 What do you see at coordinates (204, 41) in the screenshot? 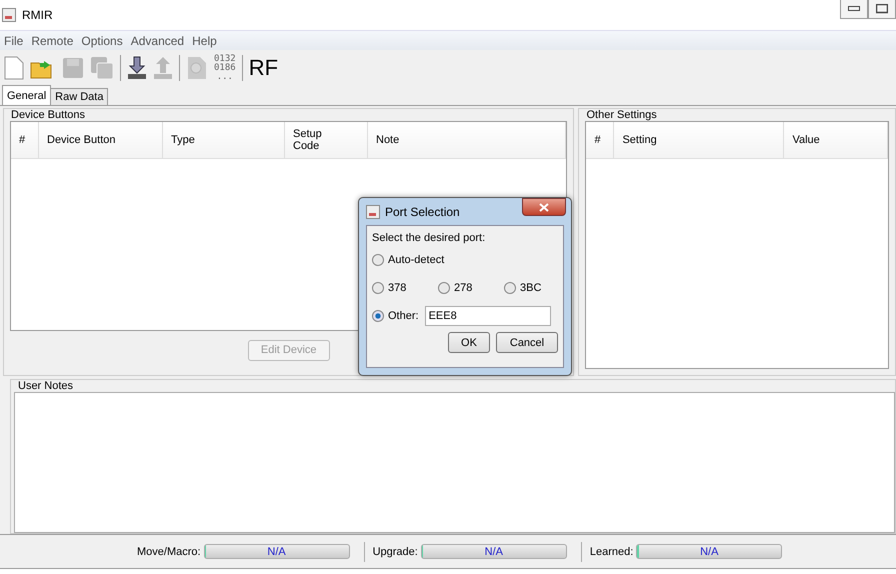
I see `menu-item: Help` at bounding box center [204, 41].